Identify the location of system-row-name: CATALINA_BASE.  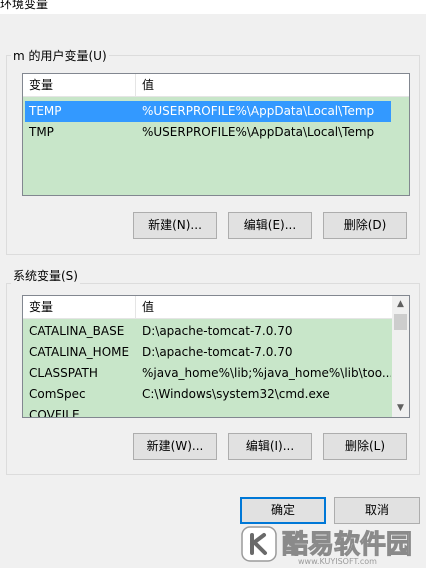
(77, 331).